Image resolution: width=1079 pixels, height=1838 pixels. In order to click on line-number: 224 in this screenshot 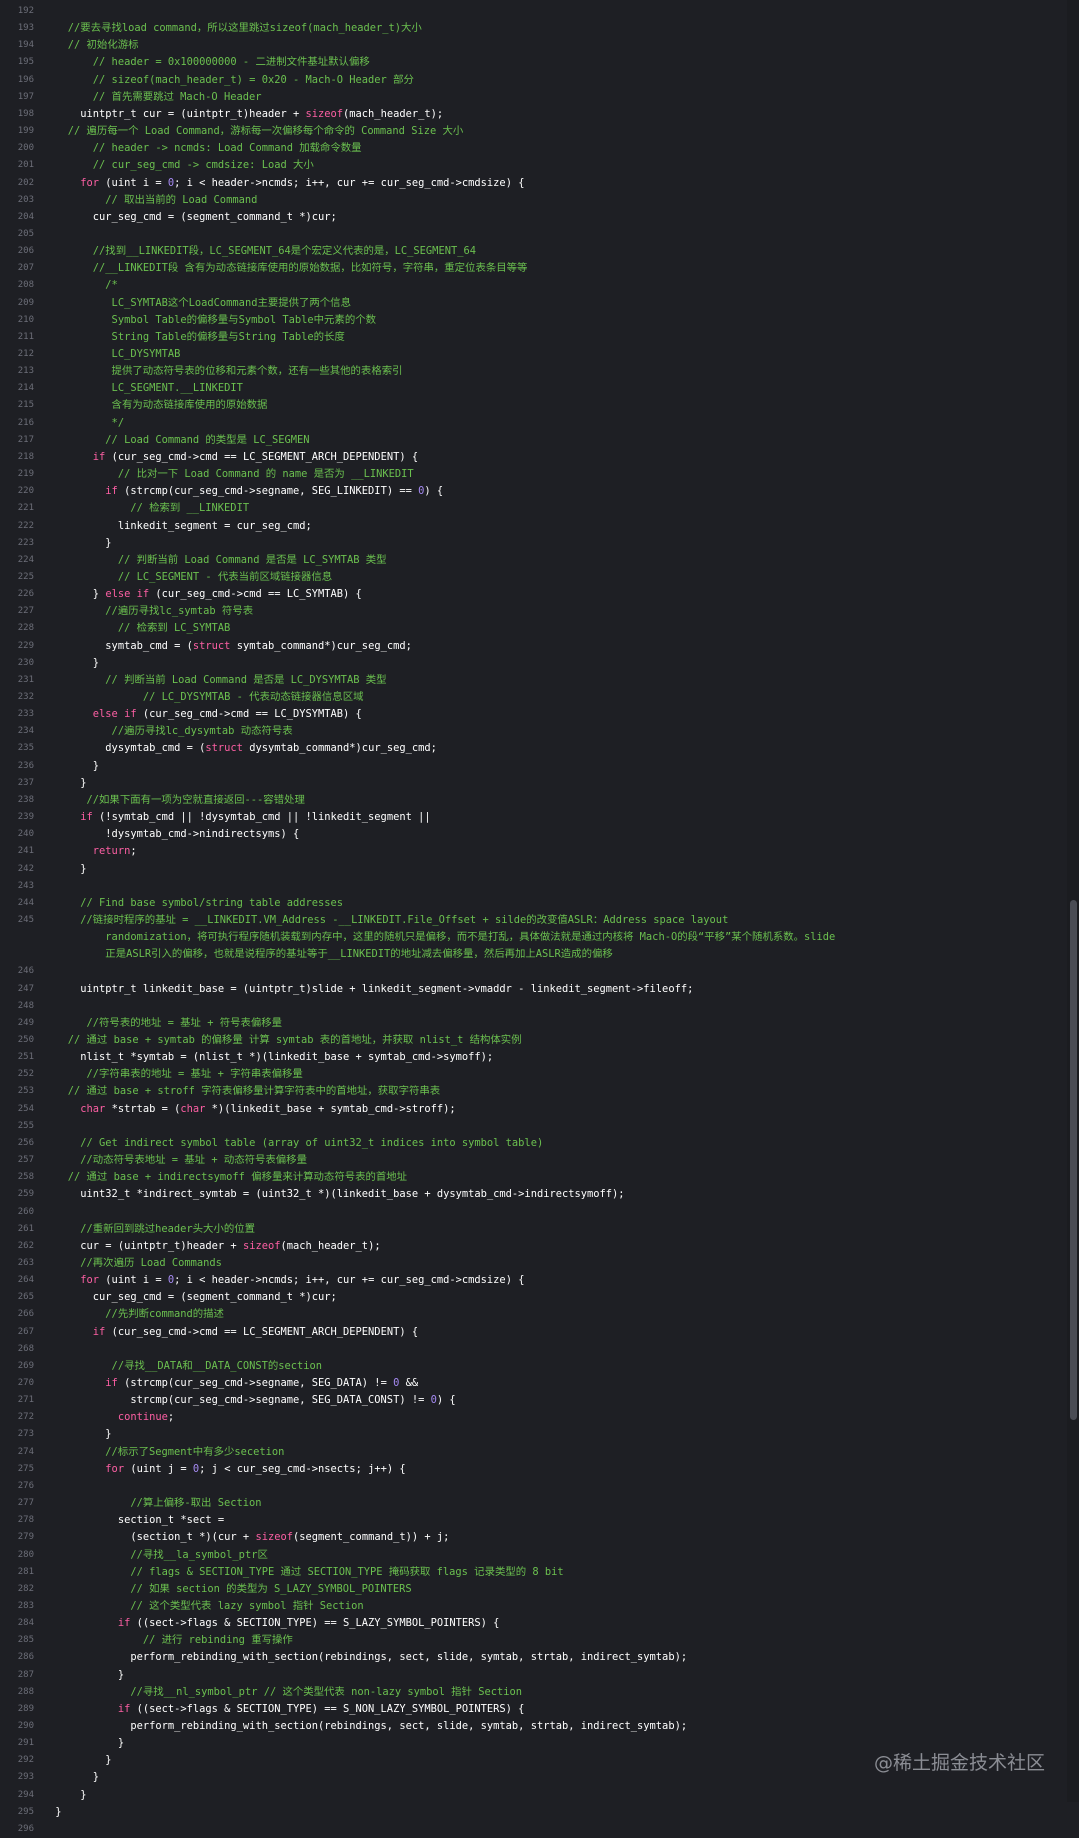, I will do `click(25, 559)`.